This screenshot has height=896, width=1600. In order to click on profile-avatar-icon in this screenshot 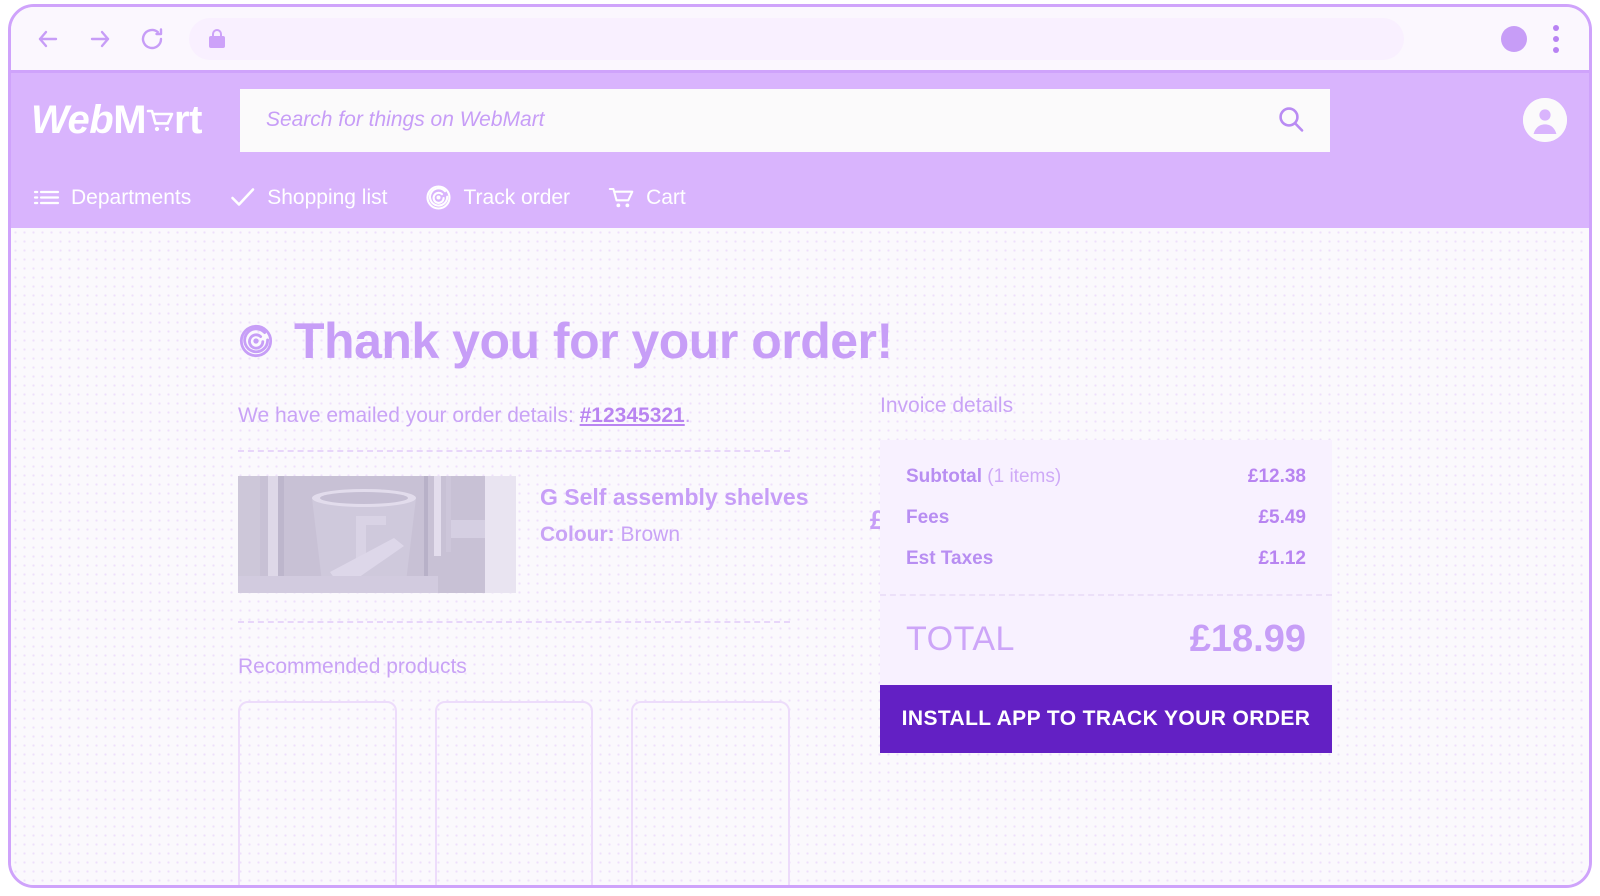, I will do `click(1514, 38)`.